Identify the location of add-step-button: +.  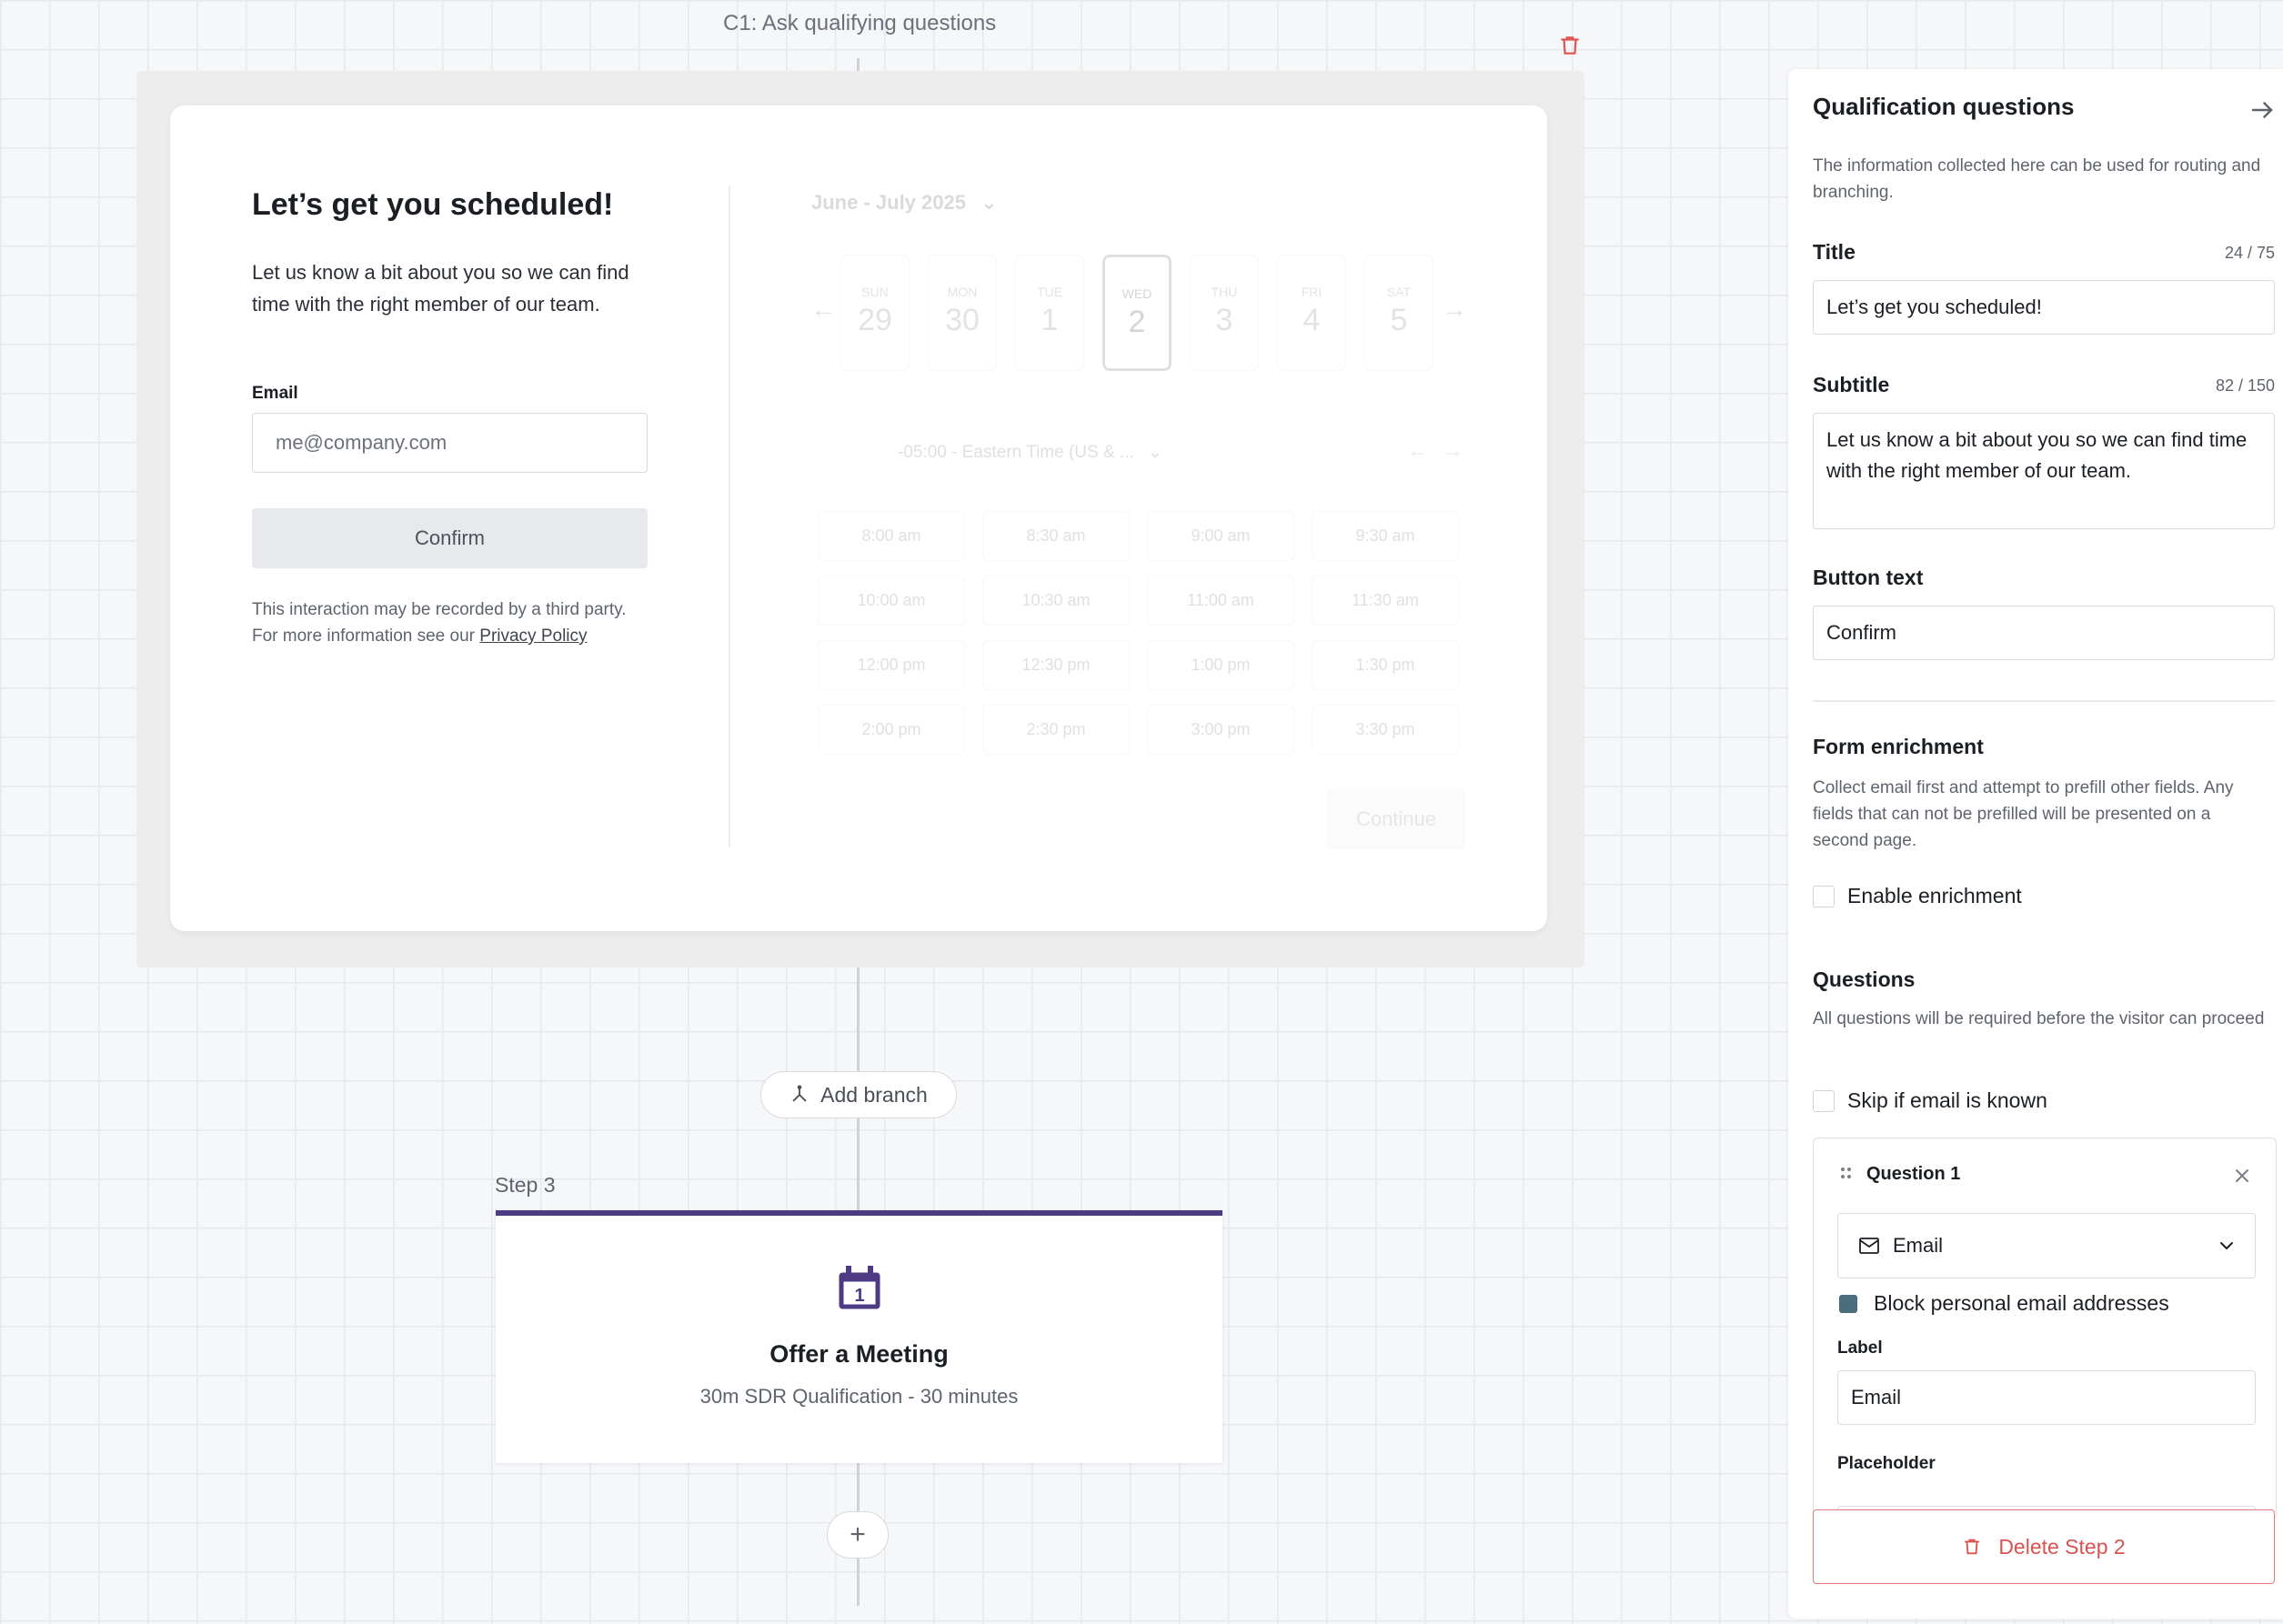
(858, 1535).